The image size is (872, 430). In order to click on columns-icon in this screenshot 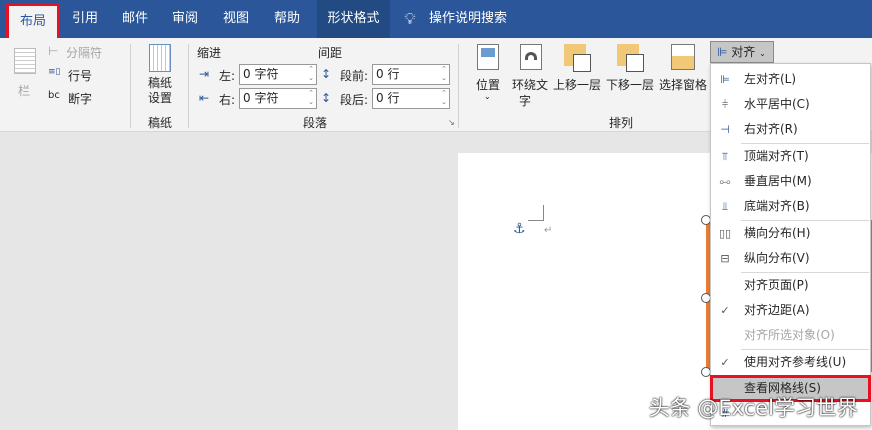, I will do `click(25, 61)`.